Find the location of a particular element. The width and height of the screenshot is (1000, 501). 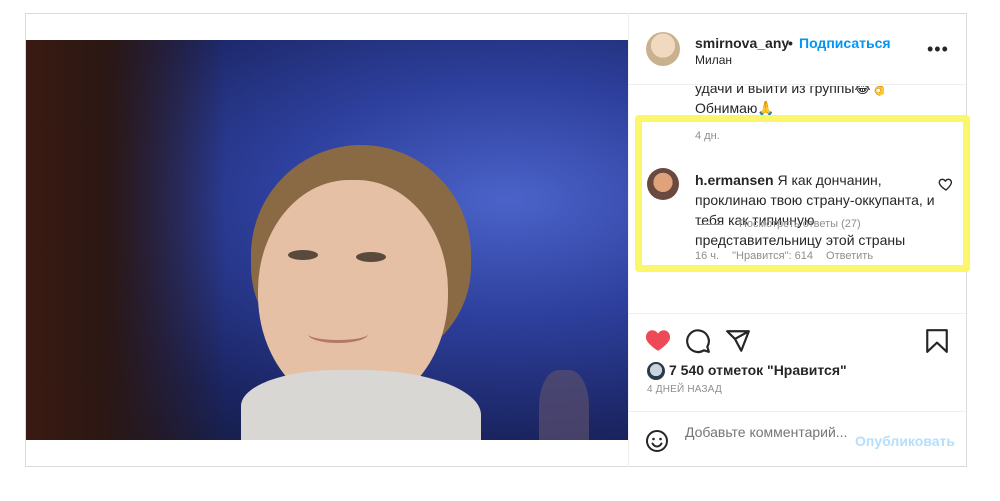

photo-fencing-jacket is located at coordinates (361, 405).